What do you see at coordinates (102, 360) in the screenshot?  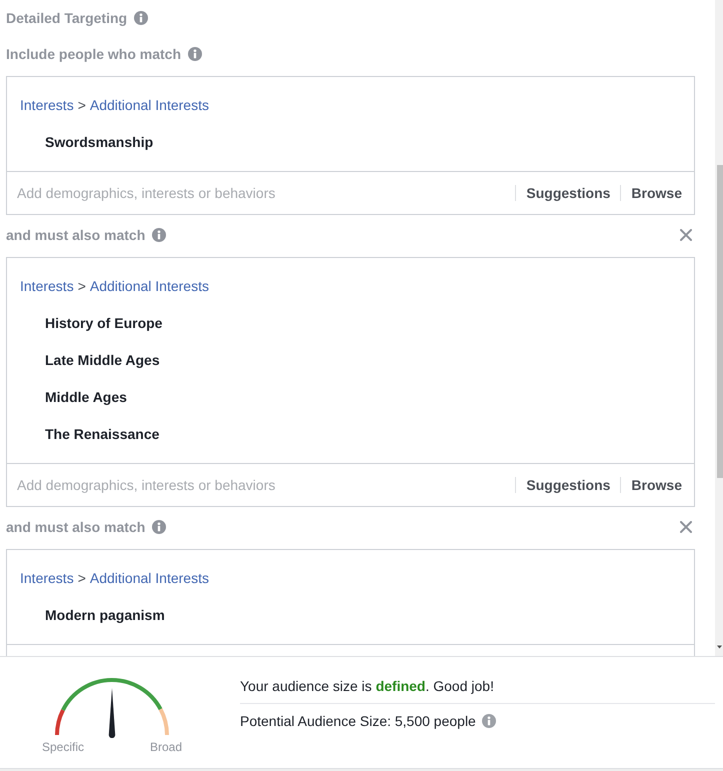 I see `selected-interest: Late Middle Ages` at bounding box center [102, 360].